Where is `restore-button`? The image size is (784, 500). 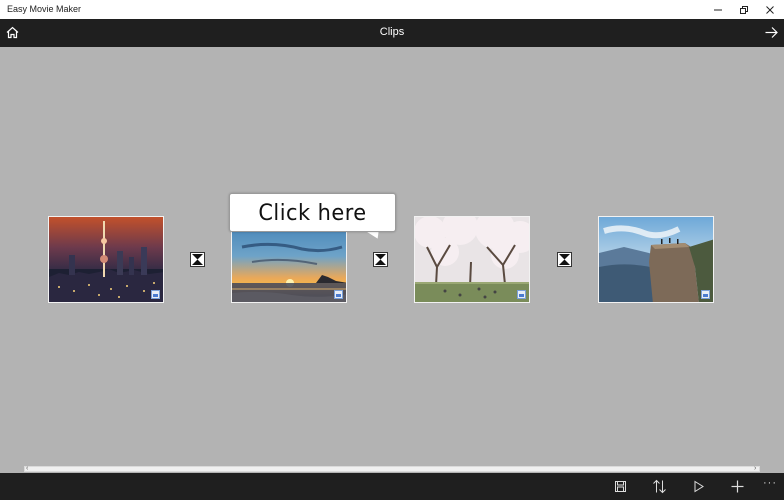 restore-button is located at coordinates (744, 9).